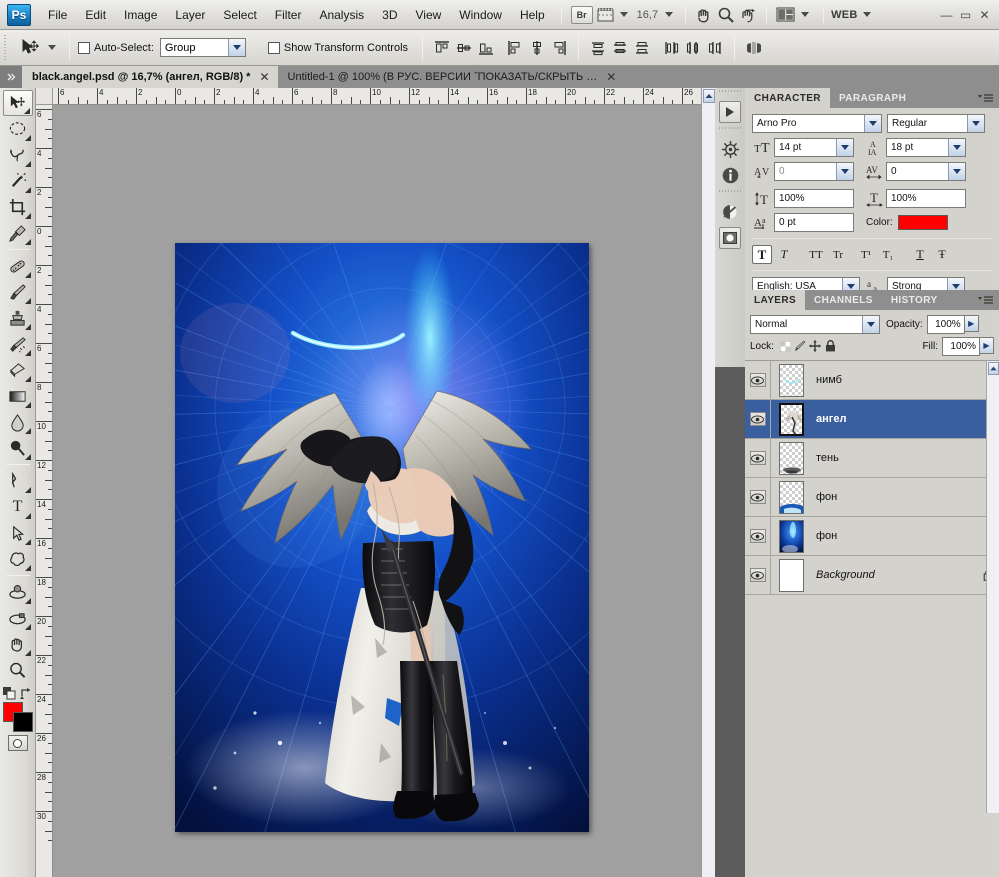  What do you see at coordinates (992, 587) in the screenshot?
I see `layer-list-scrollbar` at bounding box center [992, 587].